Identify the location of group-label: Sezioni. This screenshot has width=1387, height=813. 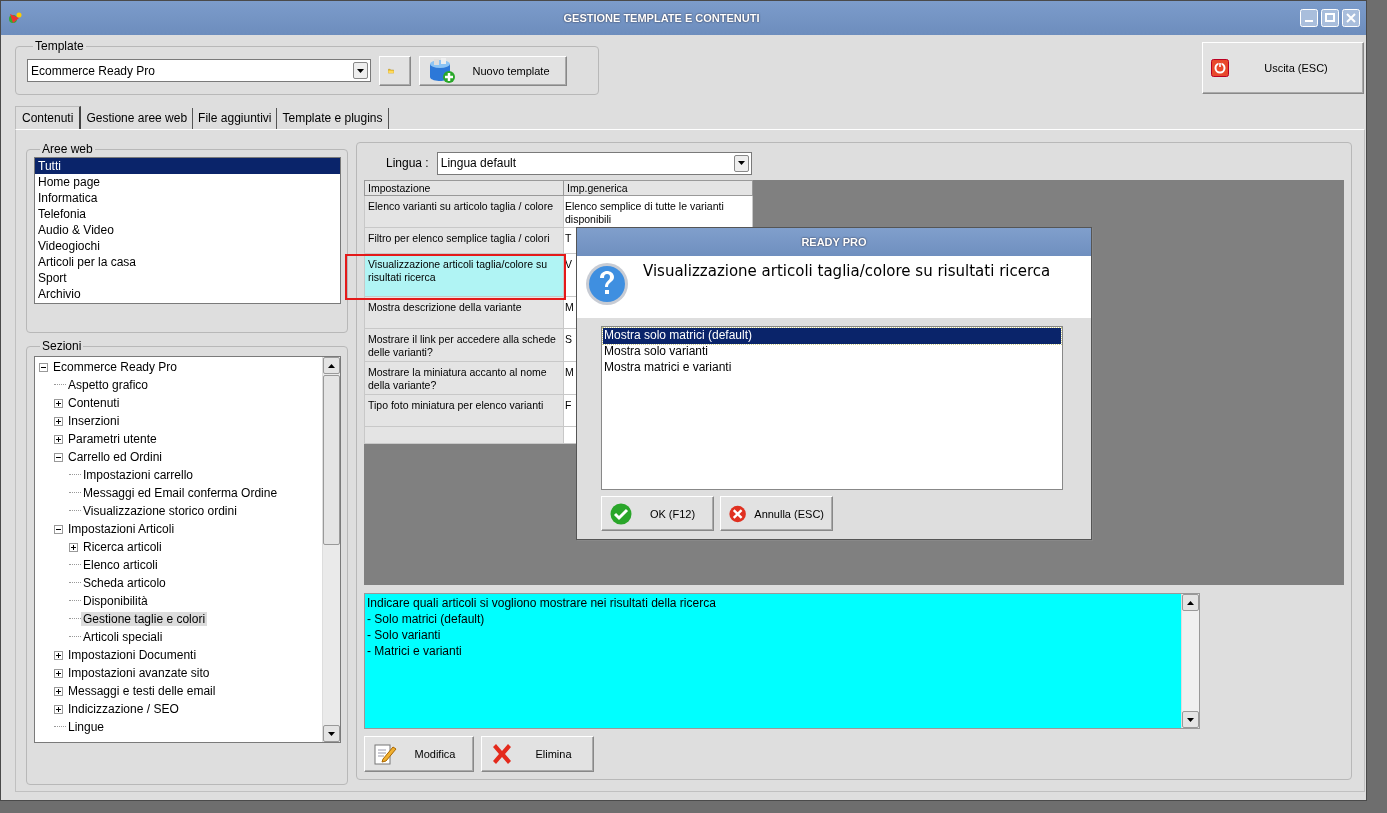
(62, 346).